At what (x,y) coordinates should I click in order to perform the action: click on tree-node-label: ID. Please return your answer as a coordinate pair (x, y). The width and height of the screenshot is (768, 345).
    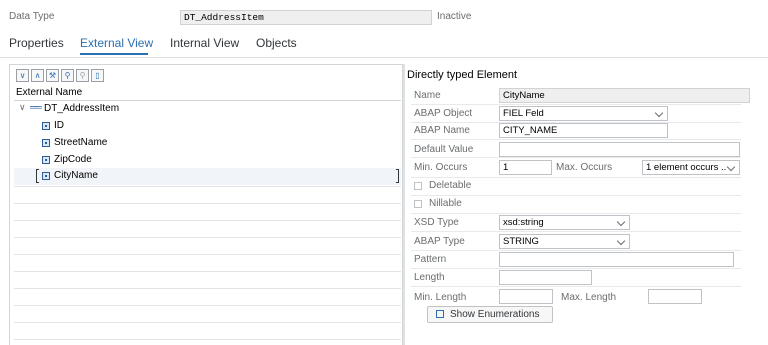
    Looking at the image, I should click on (59, 125).